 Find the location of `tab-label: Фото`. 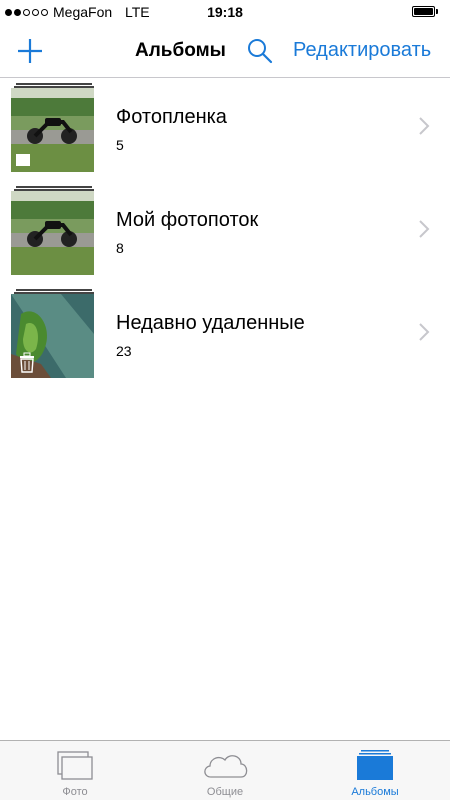

tab-label: Фото is located at coordinates (75, 792).